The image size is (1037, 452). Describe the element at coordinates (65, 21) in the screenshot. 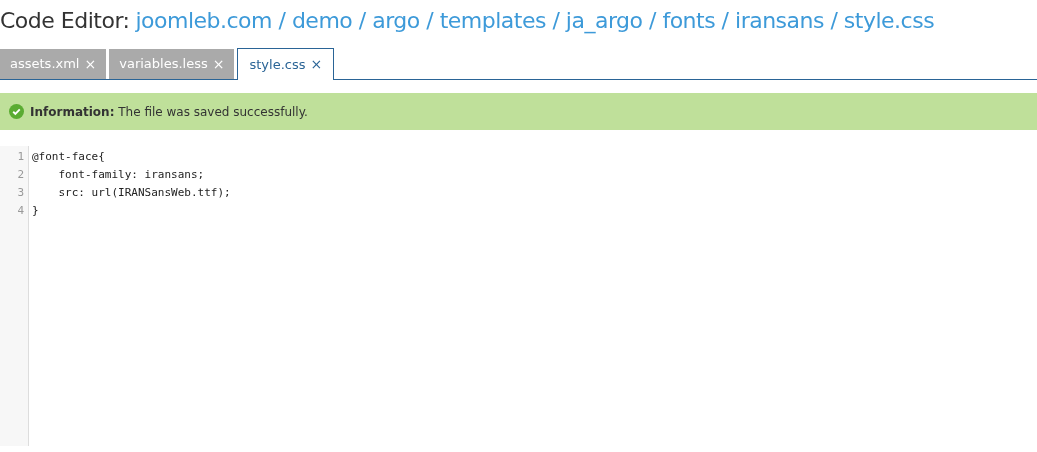

I see `page-title: Code Editor:` at that location.